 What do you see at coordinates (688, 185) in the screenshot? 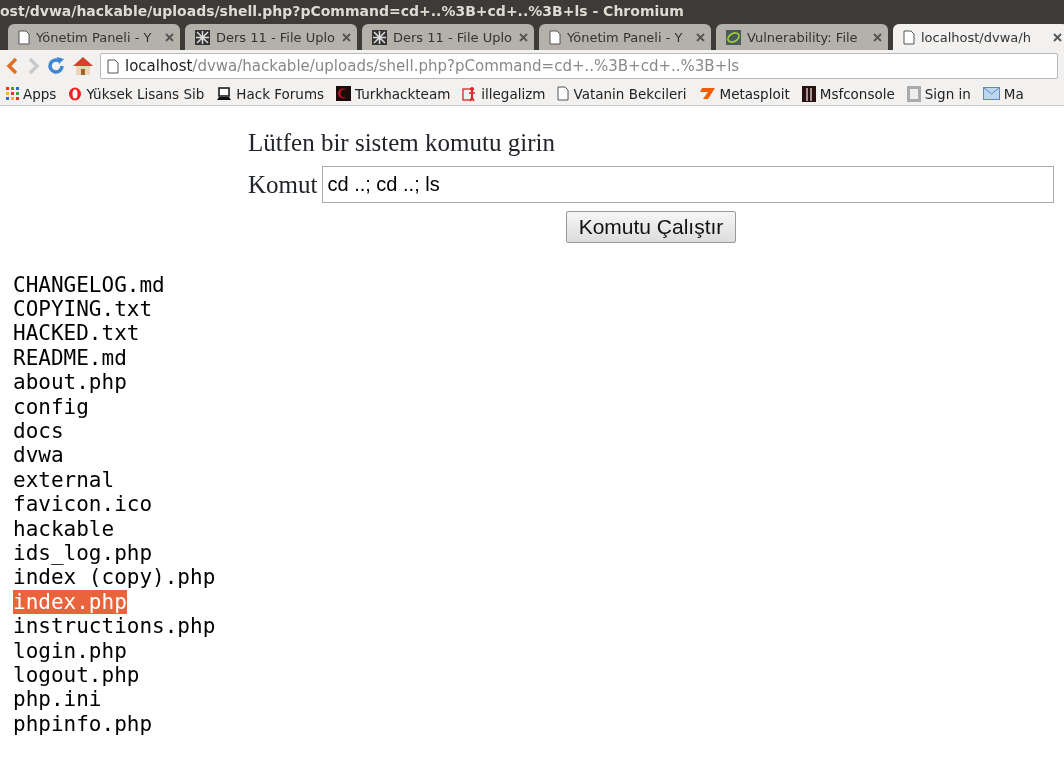
I see `command-field: cd ..; cd ..; ls` at bounding box center [688, 185].